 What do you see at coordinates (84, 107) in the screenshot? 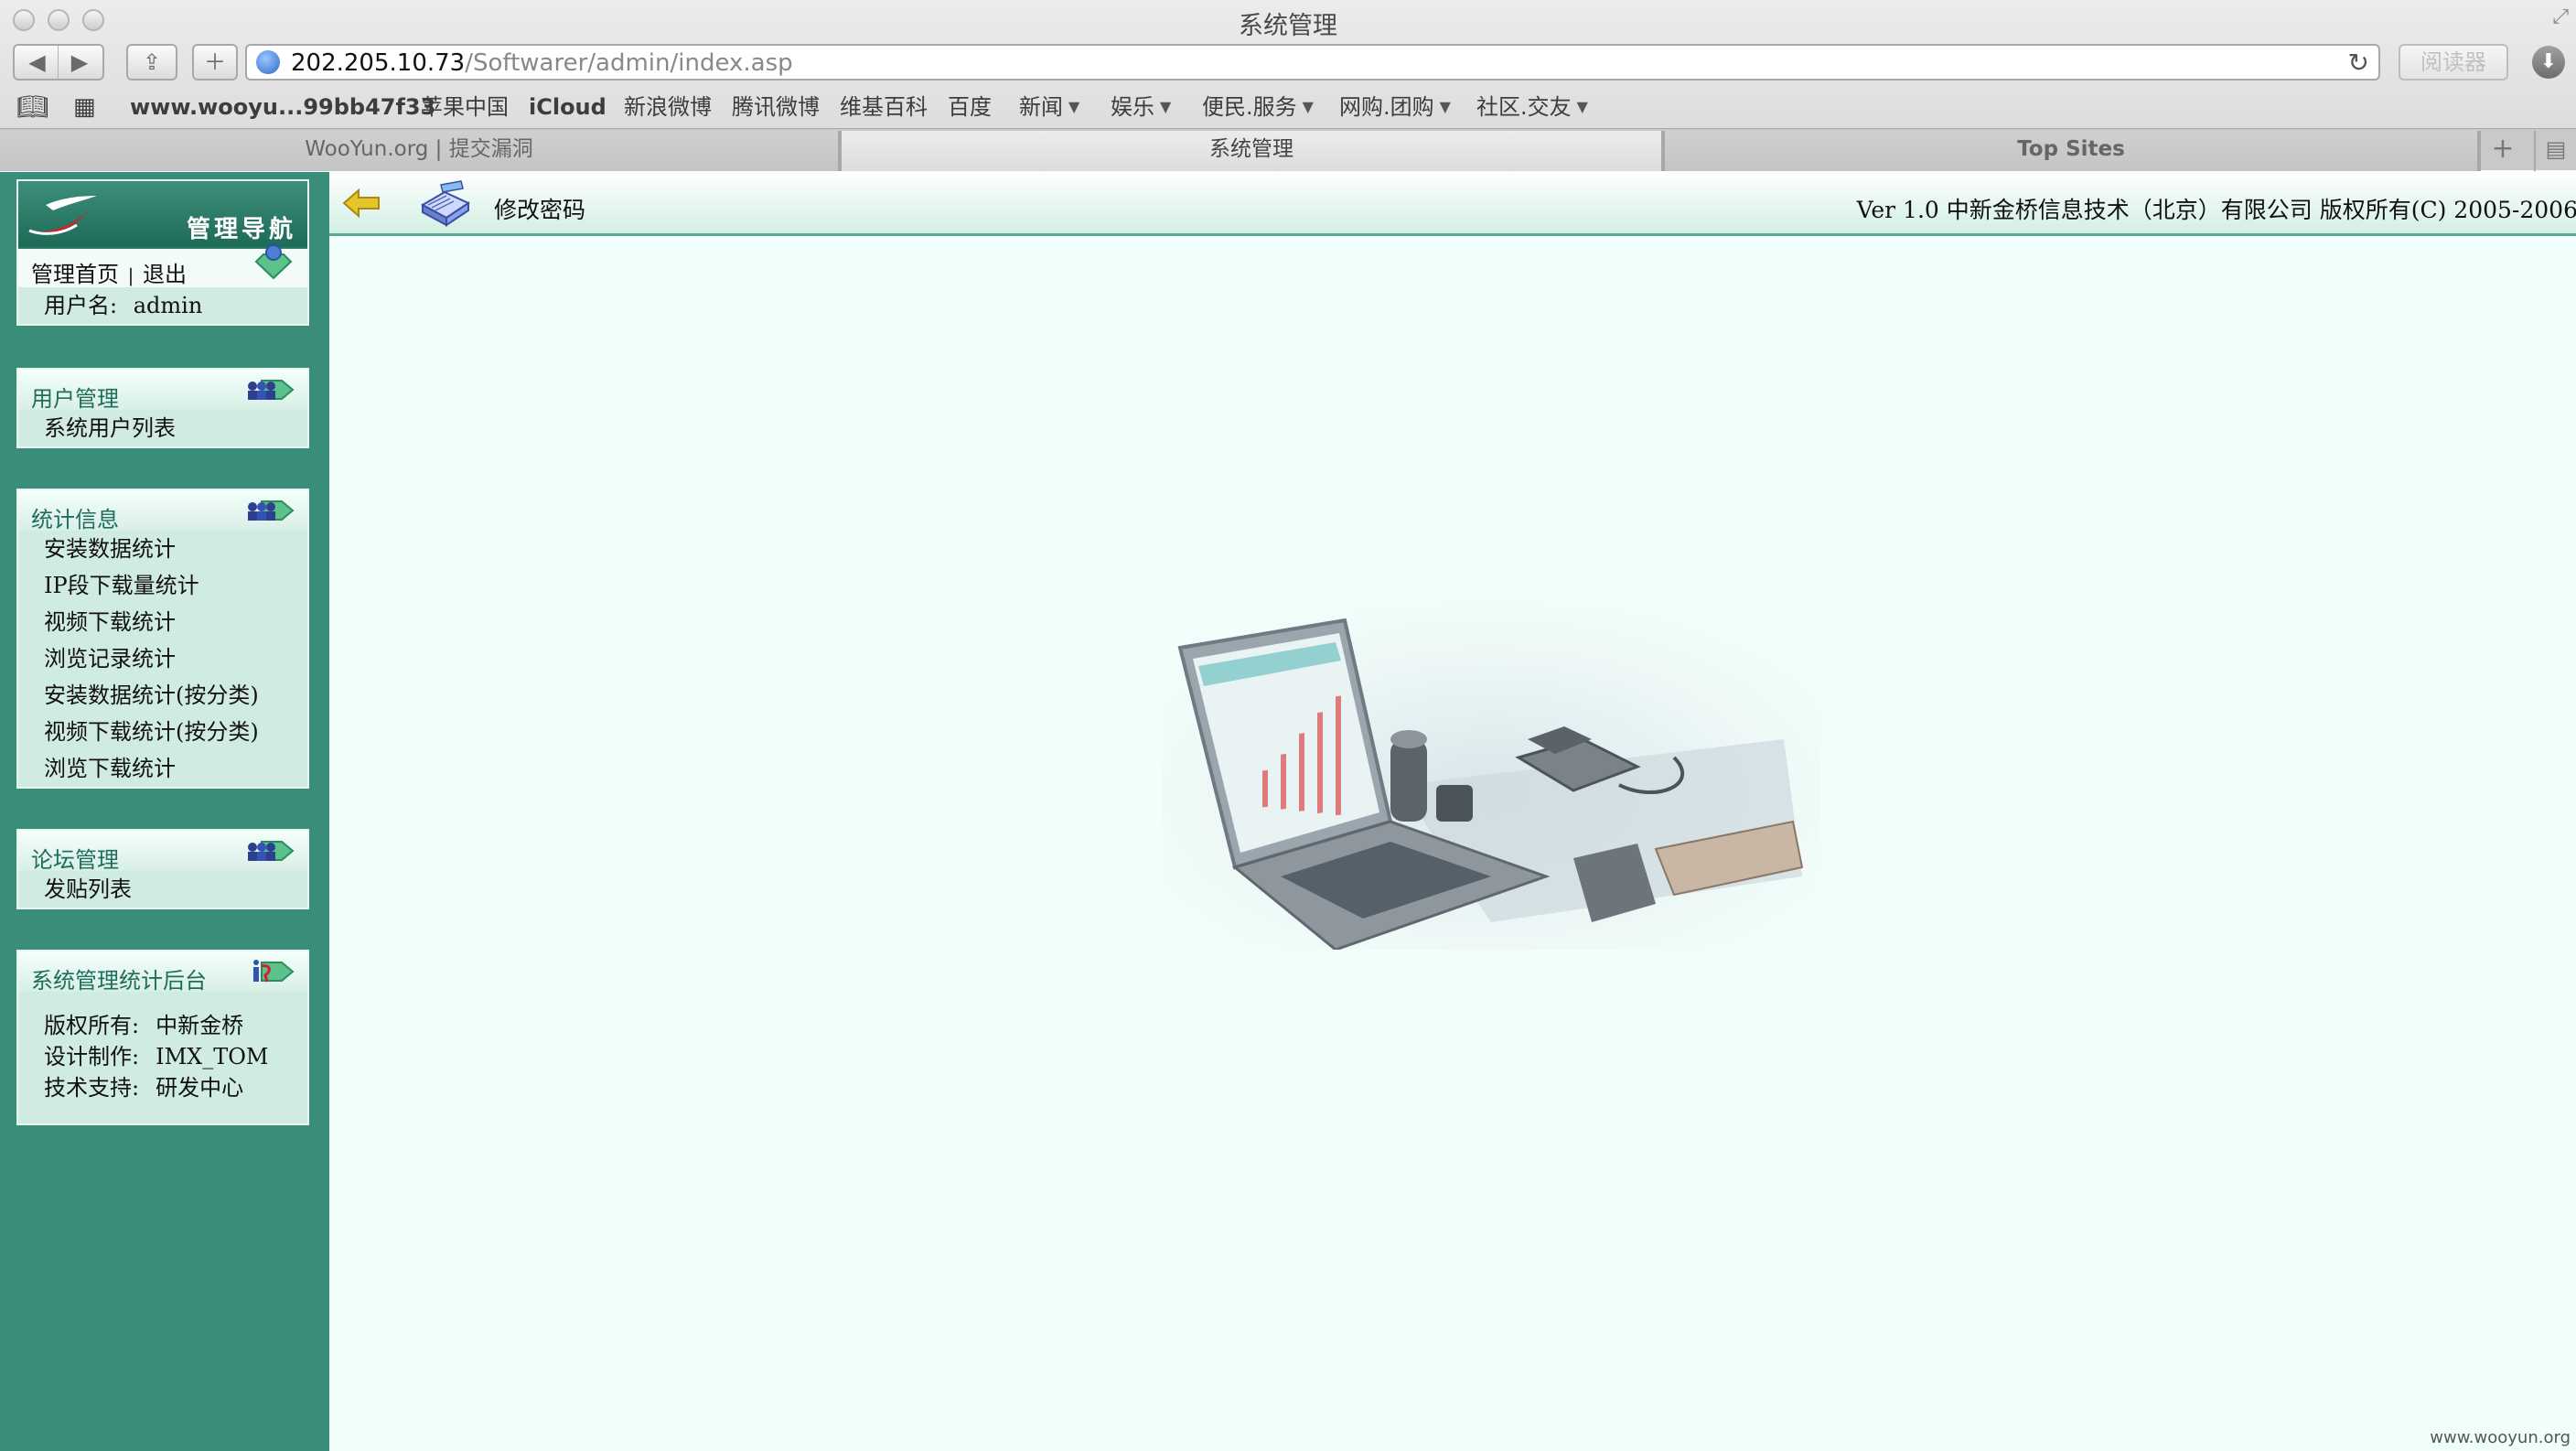
I see `top-sites-grid-icon: ▦` at bounding box center [84, 107].